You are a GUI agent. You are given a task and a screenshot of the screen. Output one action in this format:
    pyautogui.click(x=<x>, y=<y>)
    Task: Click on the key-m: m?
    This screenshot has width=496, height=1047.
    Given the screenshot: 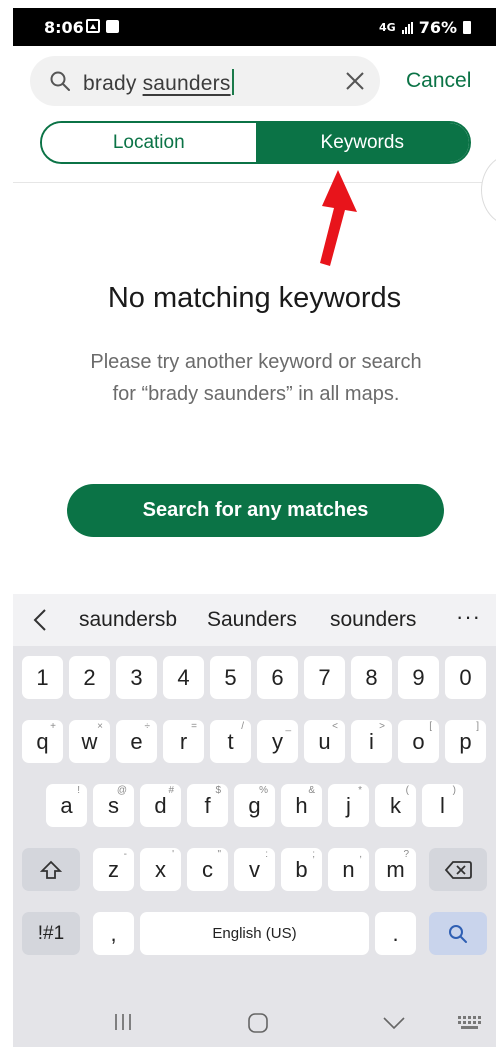 What is the action you would take?
    pyautogui.click(x=395, y=869)
    